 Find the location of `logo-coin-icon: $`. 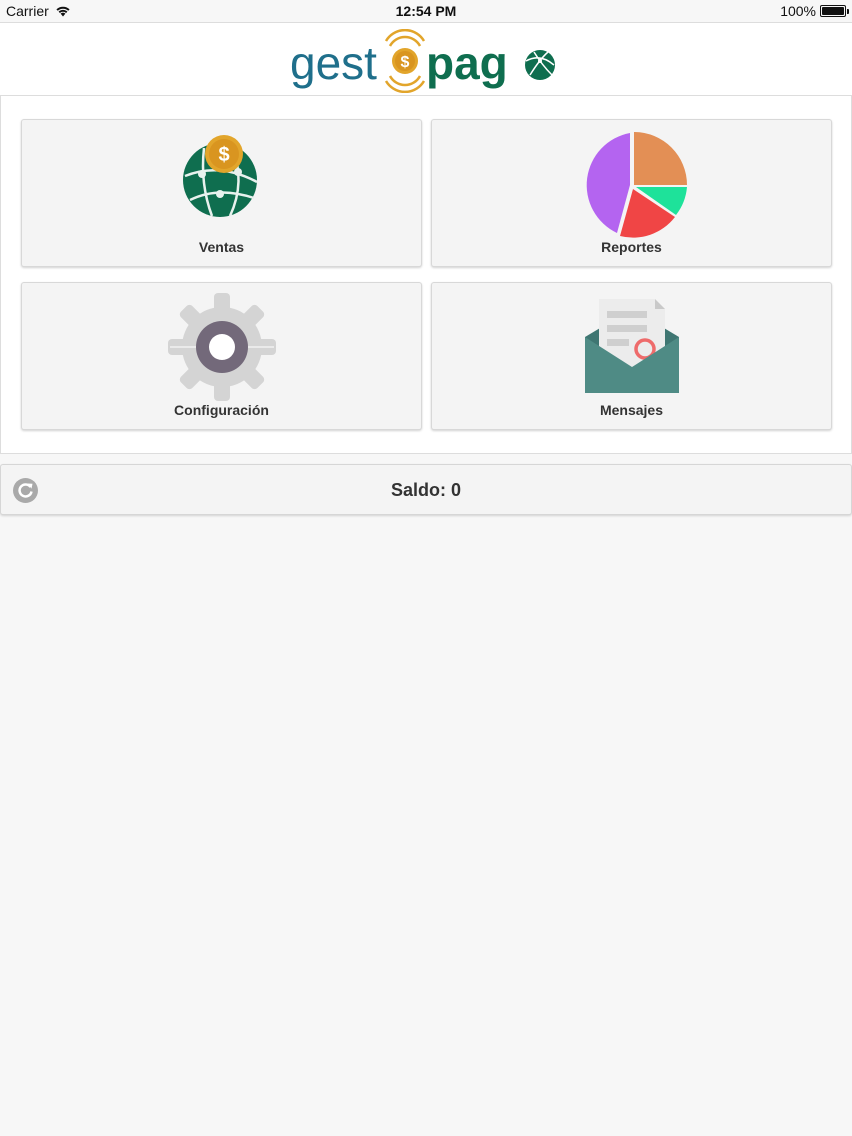

logo-coin-icon: $ is located at coordinates (405, 61).